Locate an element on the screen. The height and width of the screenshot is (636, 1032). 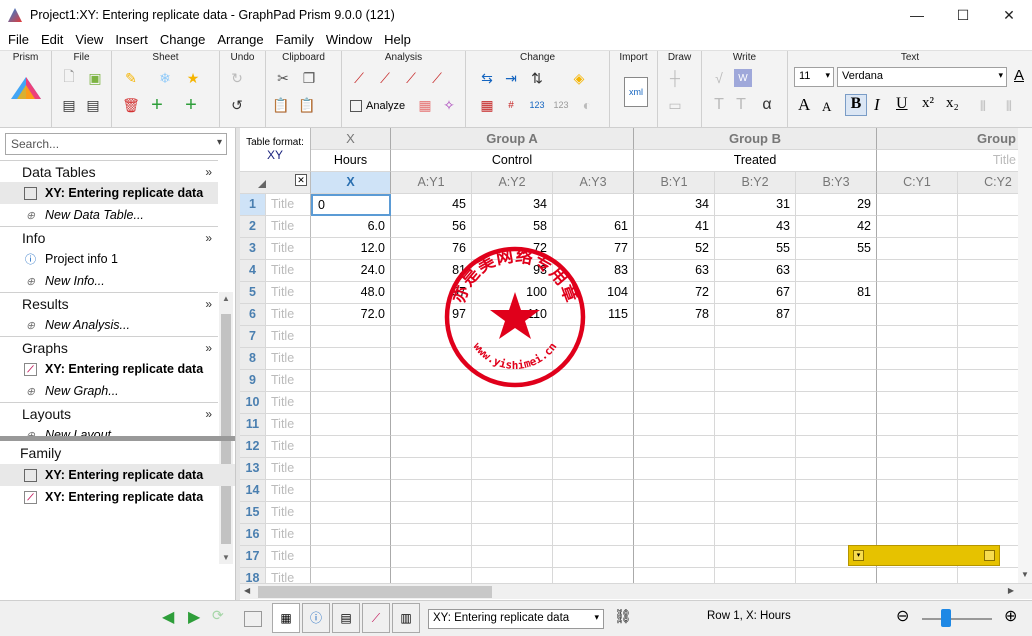
results-view-button: ▤ is located at coordinates (346, 618).